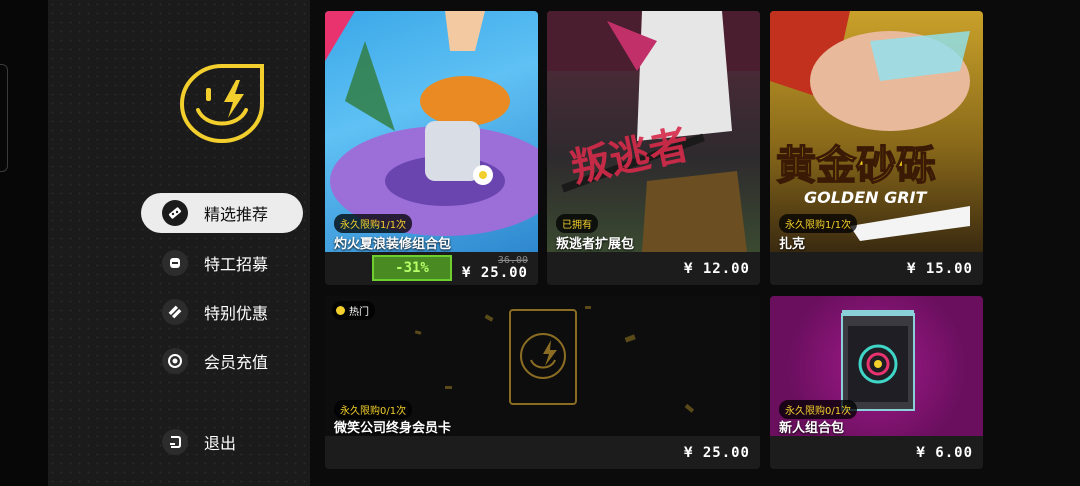 The height and width of the screenshot is (486, 1080). I want to click on store-card-defector-pack: 叛逃者 已拥有 叛逃者扩展包 ¥ 12.00, so click(653, 148).